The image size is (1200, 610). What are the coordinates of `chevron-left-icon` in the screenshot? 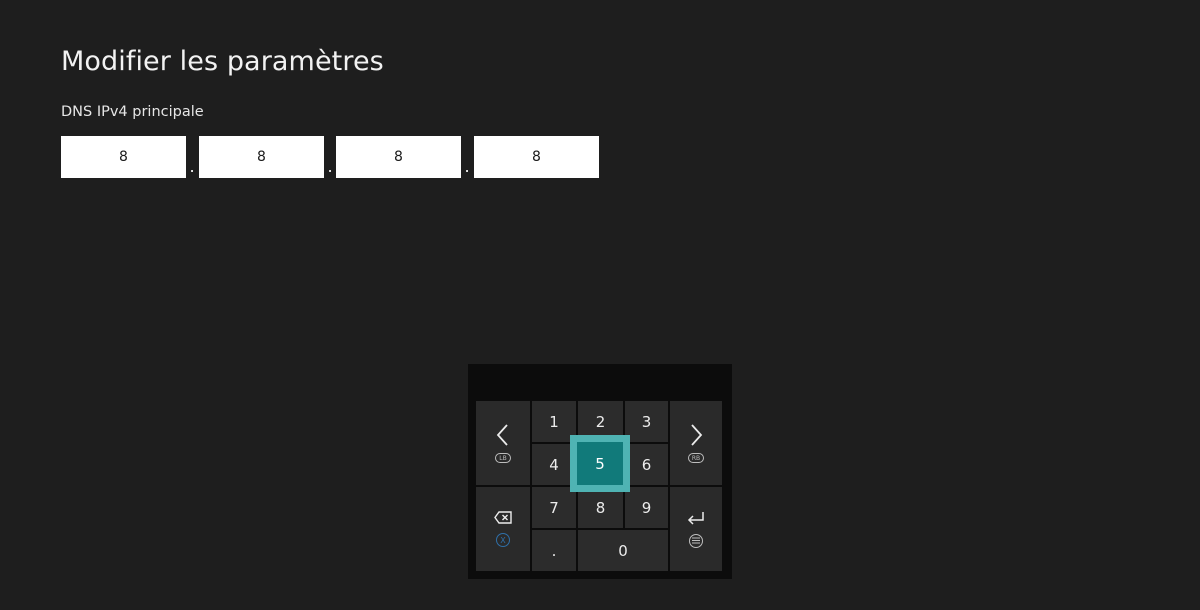 It's located at (503, 435).